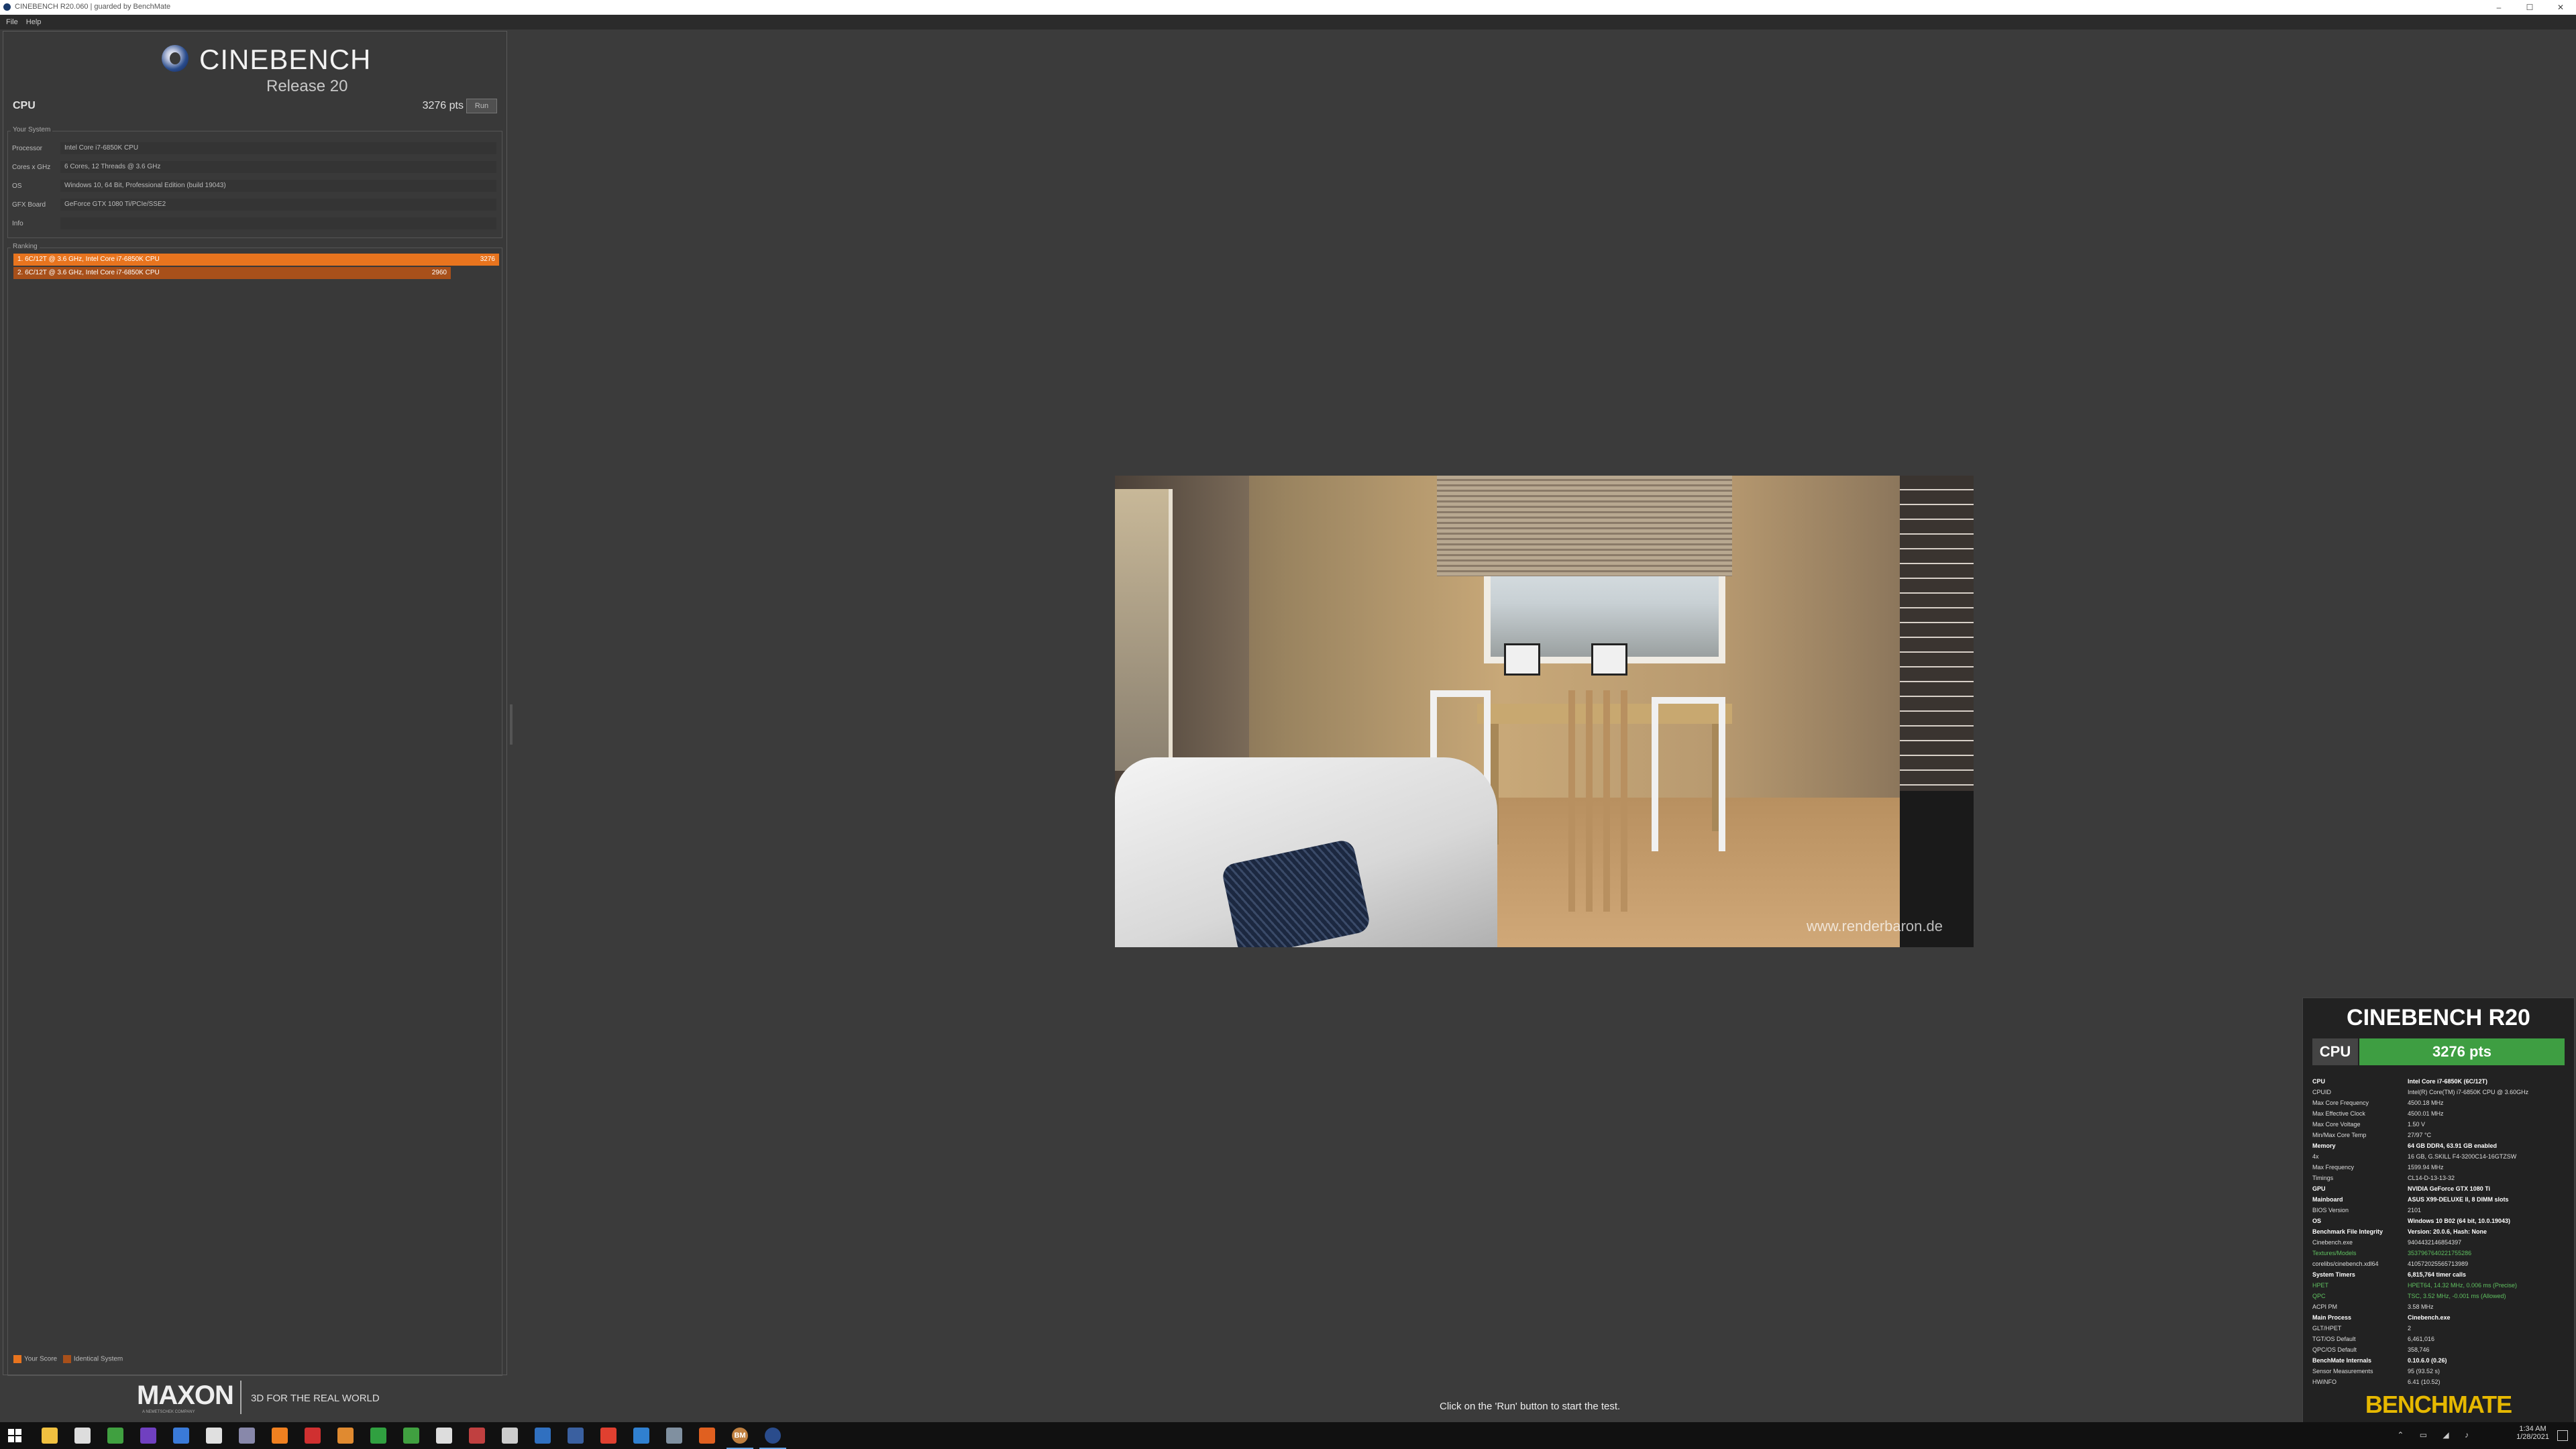 This screenshot has width=2576, height=1449. I want to click on benchmate-row-value: 4500.01 MHz, so click(2426, 1113).